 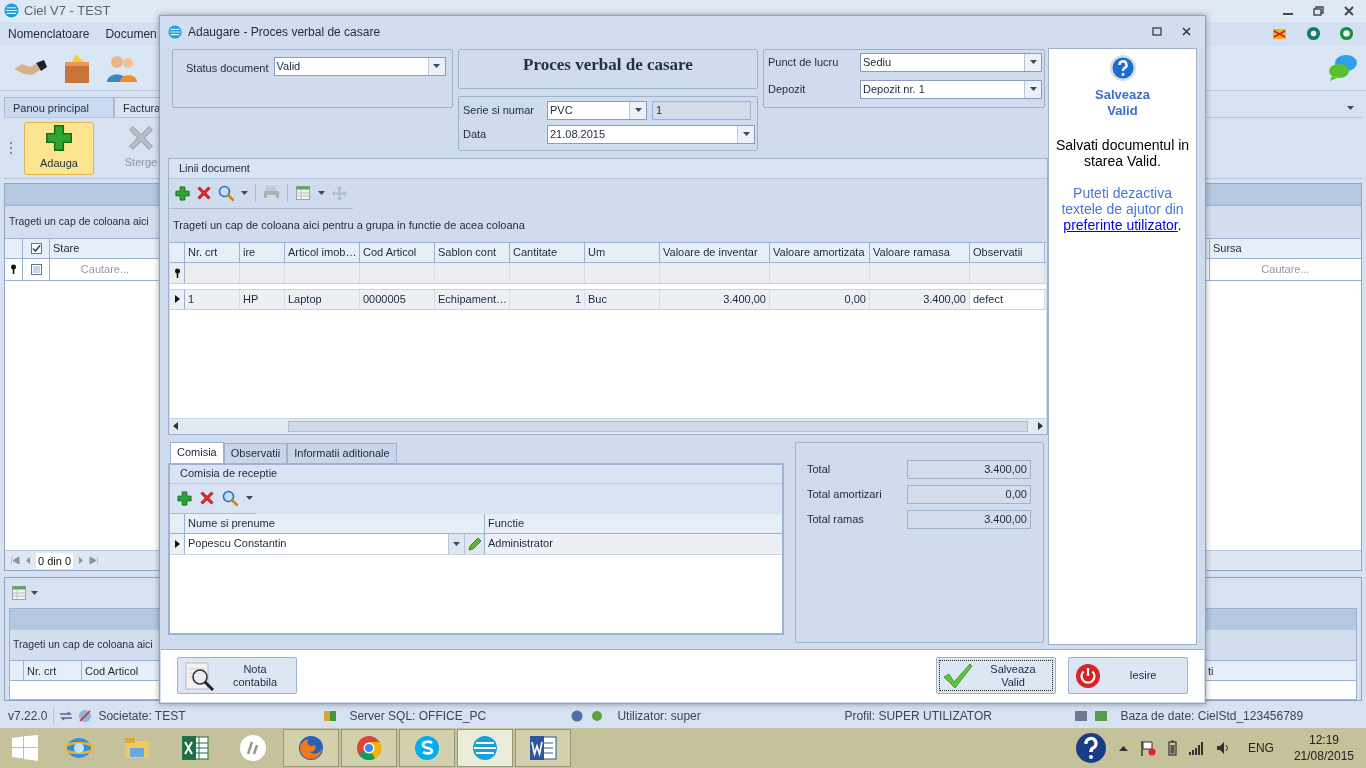 What do you see at coordinates (1343, 68) in the screenshot?
I see `chat-icon` at bounding box center [1343, 68].